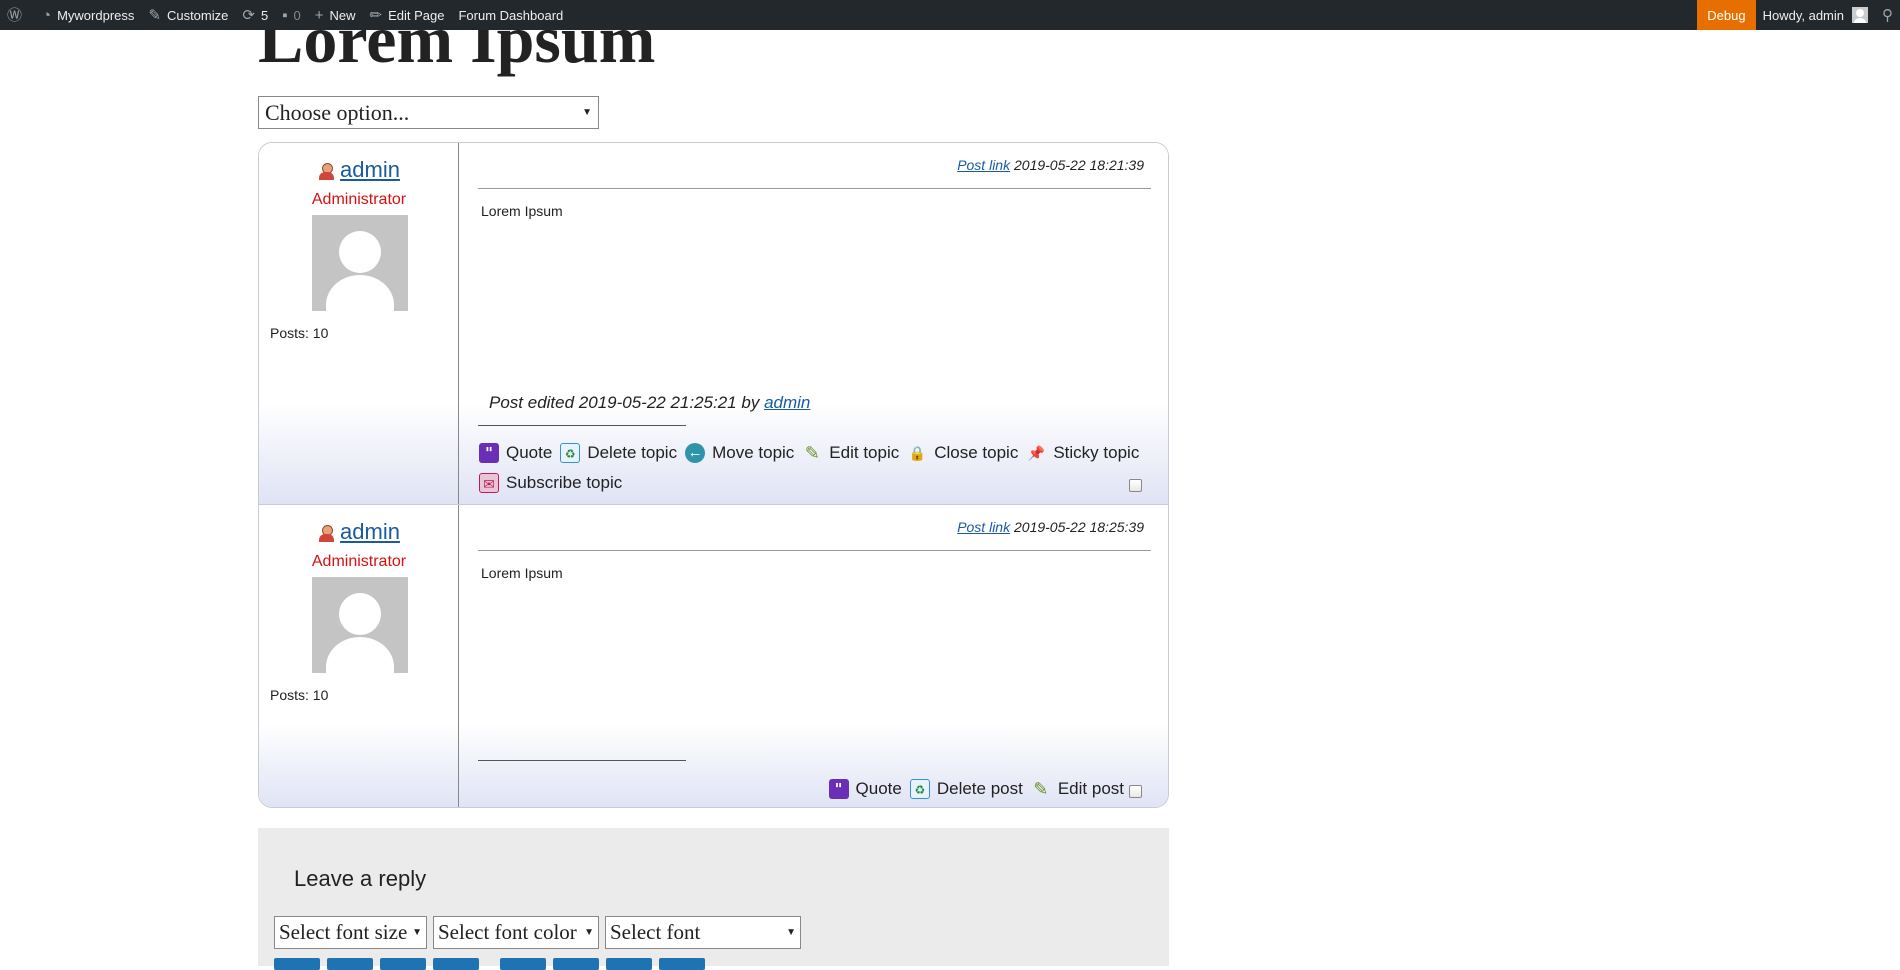 The image size is (1900, 970). What do you see at coordinates (564, 482) in the screenshot?
I see `subscribe-label: Subscribe topic` at bounding box center [564, 482].